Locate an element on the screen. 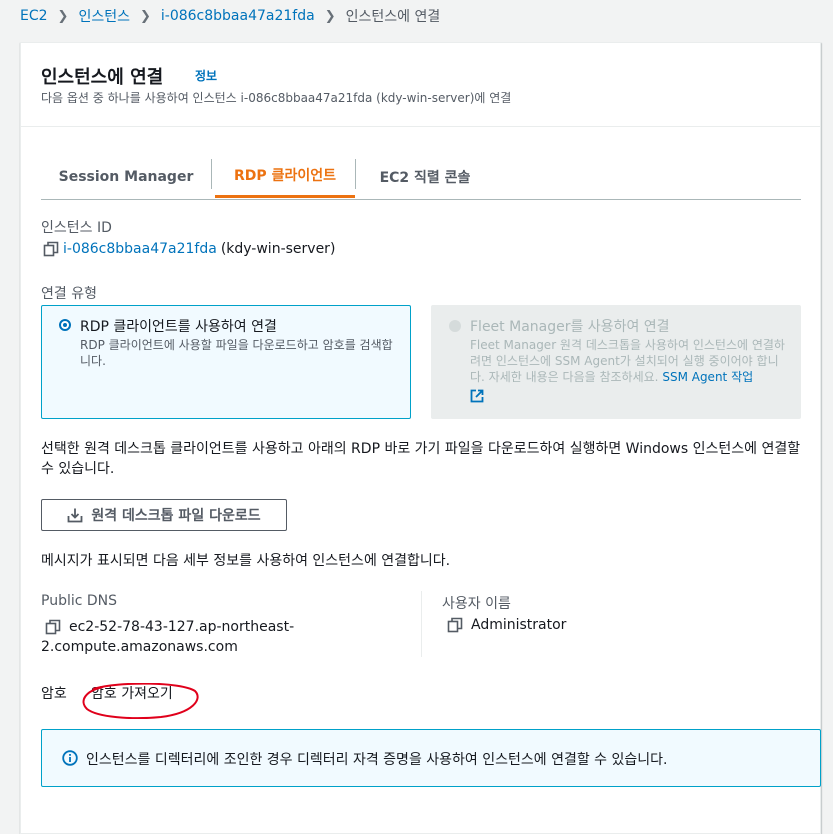  page-title: 인스턴스에 연결 is located at coordinates (102, 77).